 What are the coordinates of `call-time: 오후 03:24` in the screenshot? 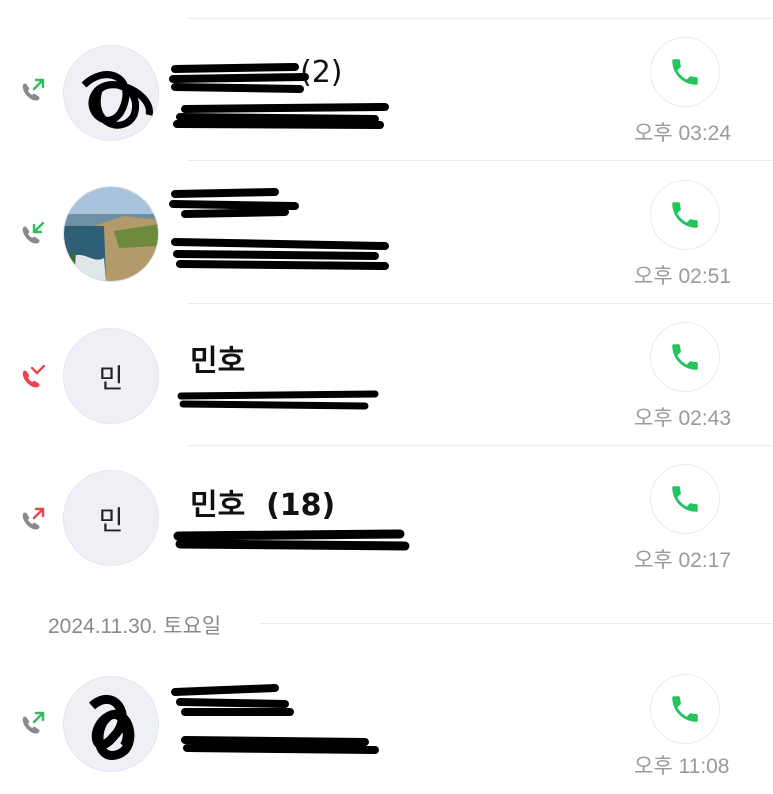 It's located at (683, 133).